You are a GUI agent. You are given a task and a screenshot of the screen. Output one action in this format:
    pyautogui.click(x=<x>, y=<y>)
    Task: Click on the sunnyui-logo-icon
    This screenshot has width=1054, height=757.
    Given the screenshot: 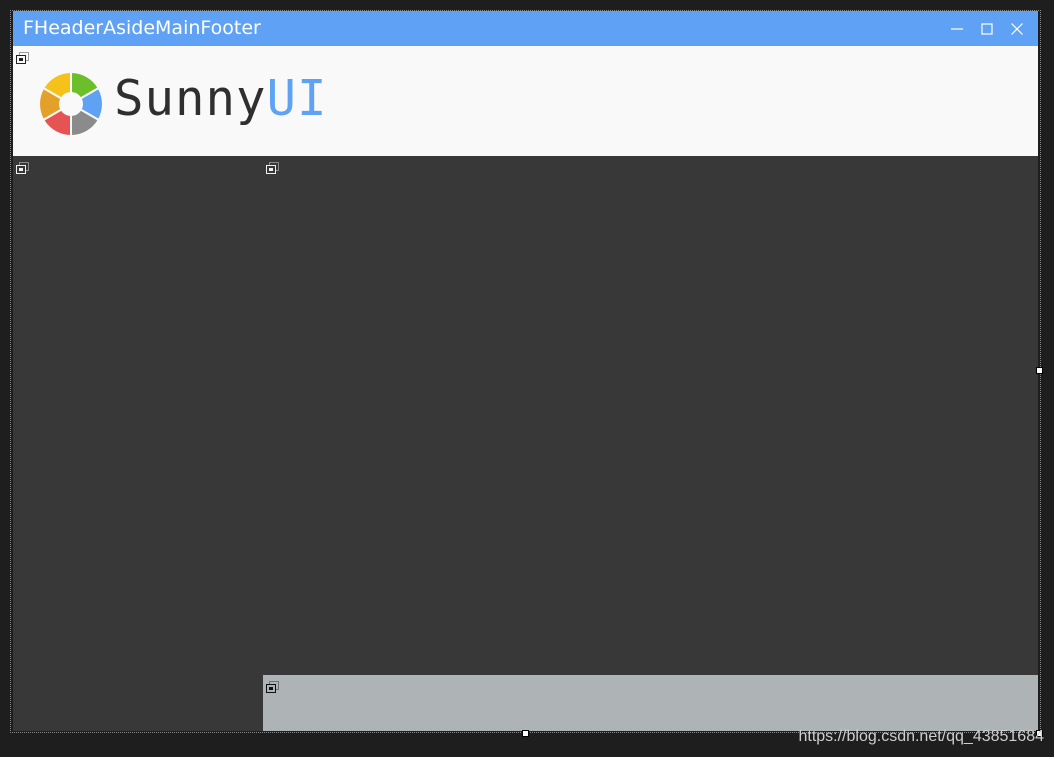 What is the action you would take?
    pyautogui.click(x=71, y=104)
    